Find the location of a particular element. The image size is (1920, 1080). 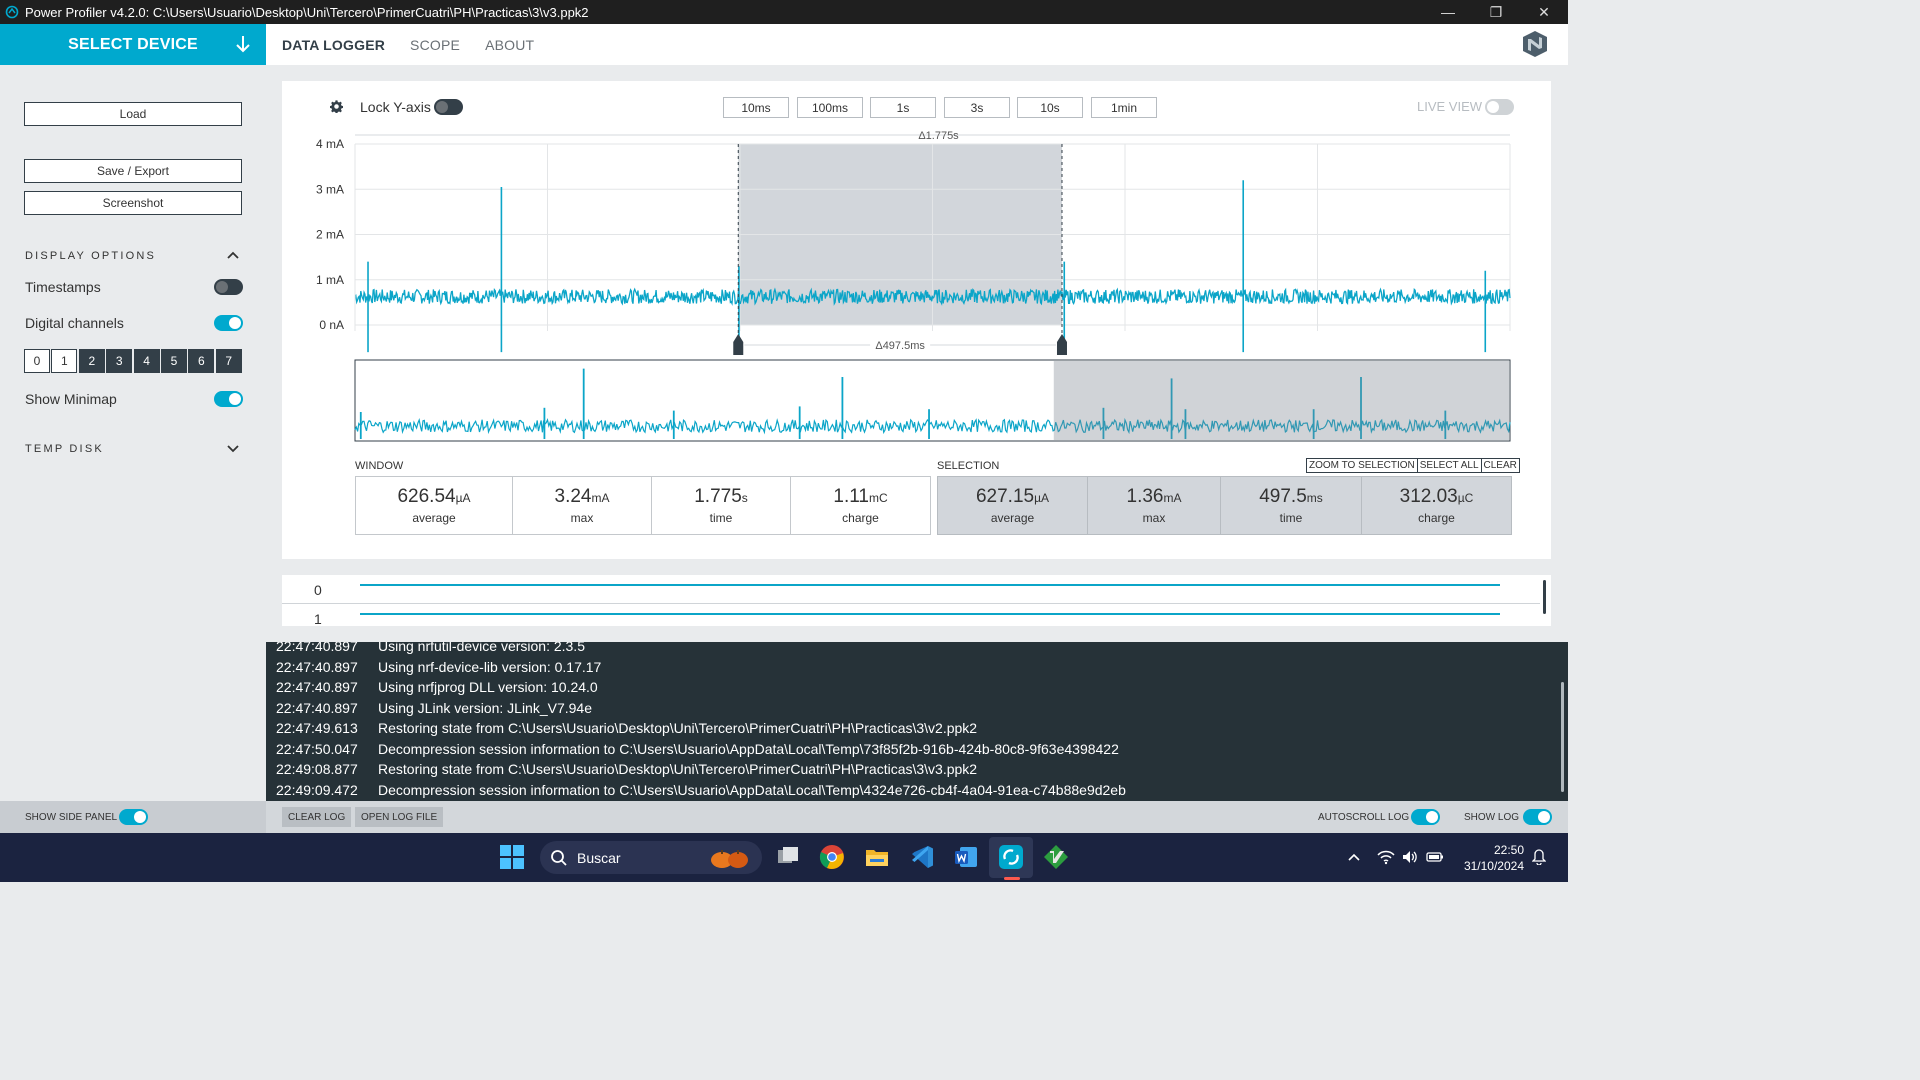

channel-7-button: 7 is located at coordinates (228, 361).